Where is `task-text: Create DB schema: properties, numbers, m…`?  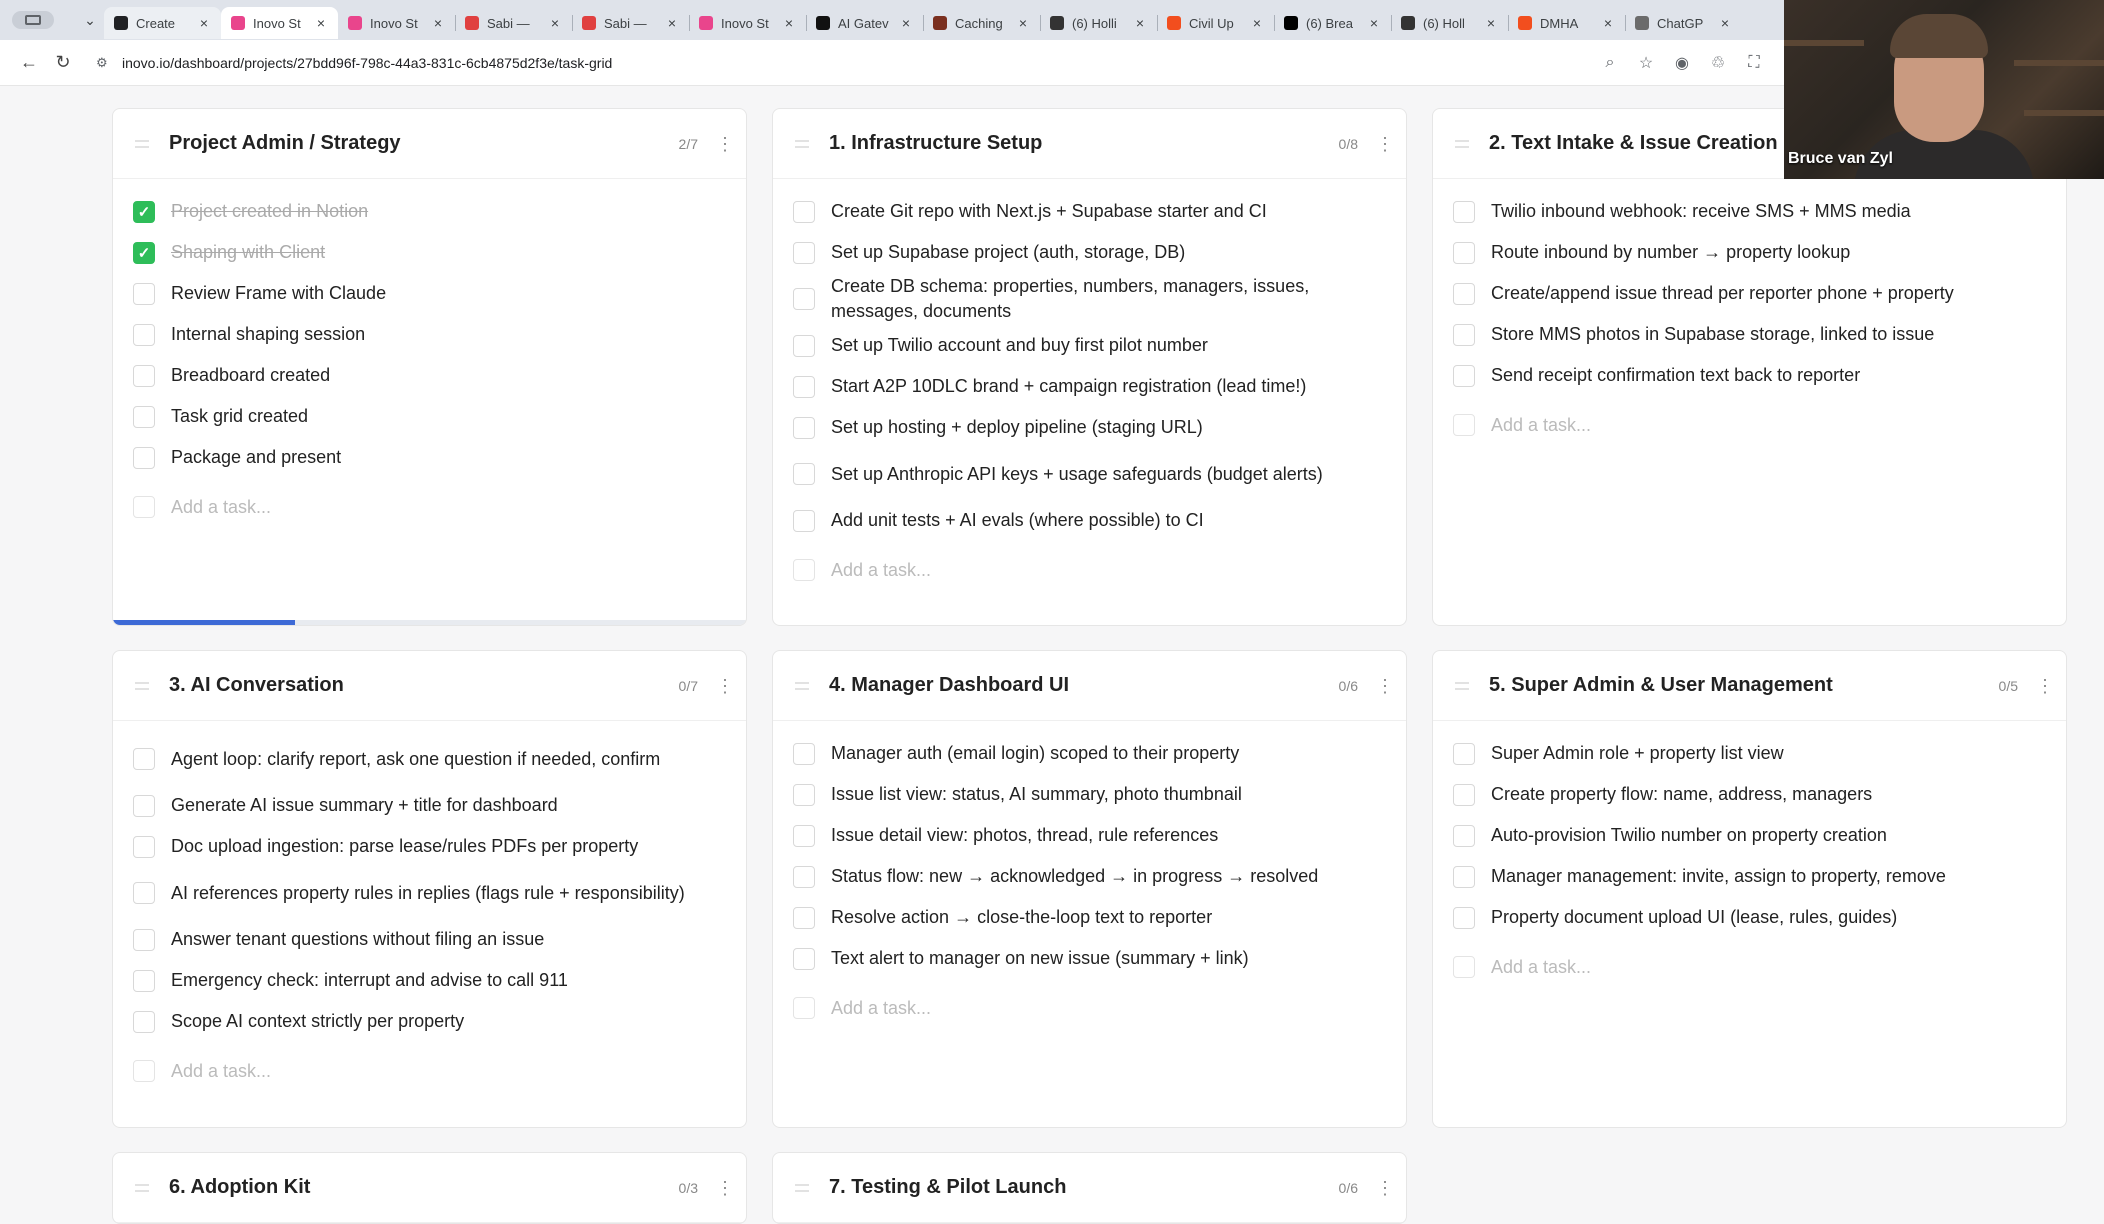
task-text: Create DB schema: properties, numbers, m… is located at coordinates (1088, 299).